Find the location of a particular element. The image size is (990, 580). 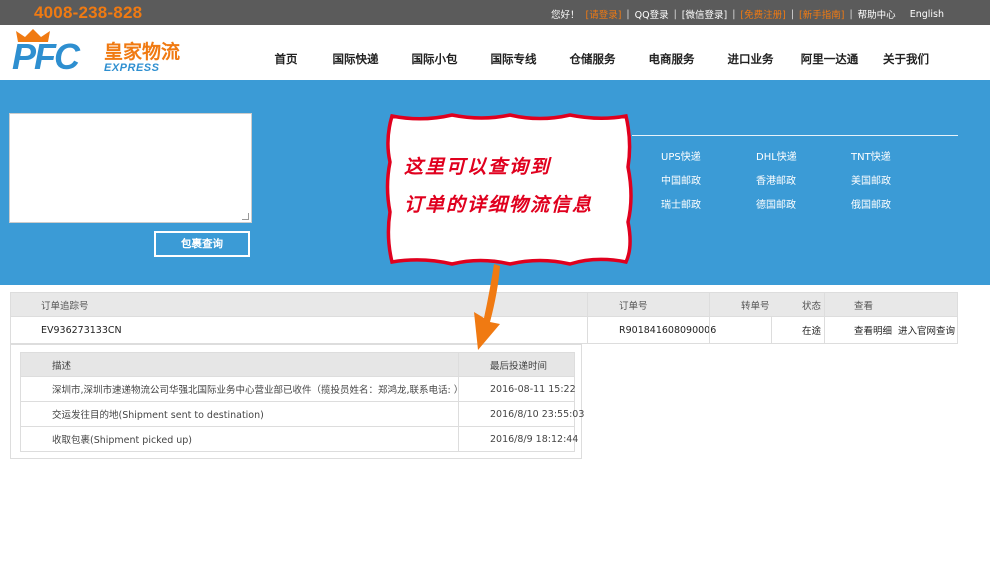

event-description: 收取包裹(Shipment picked up) is located at coordinates (122, 440).